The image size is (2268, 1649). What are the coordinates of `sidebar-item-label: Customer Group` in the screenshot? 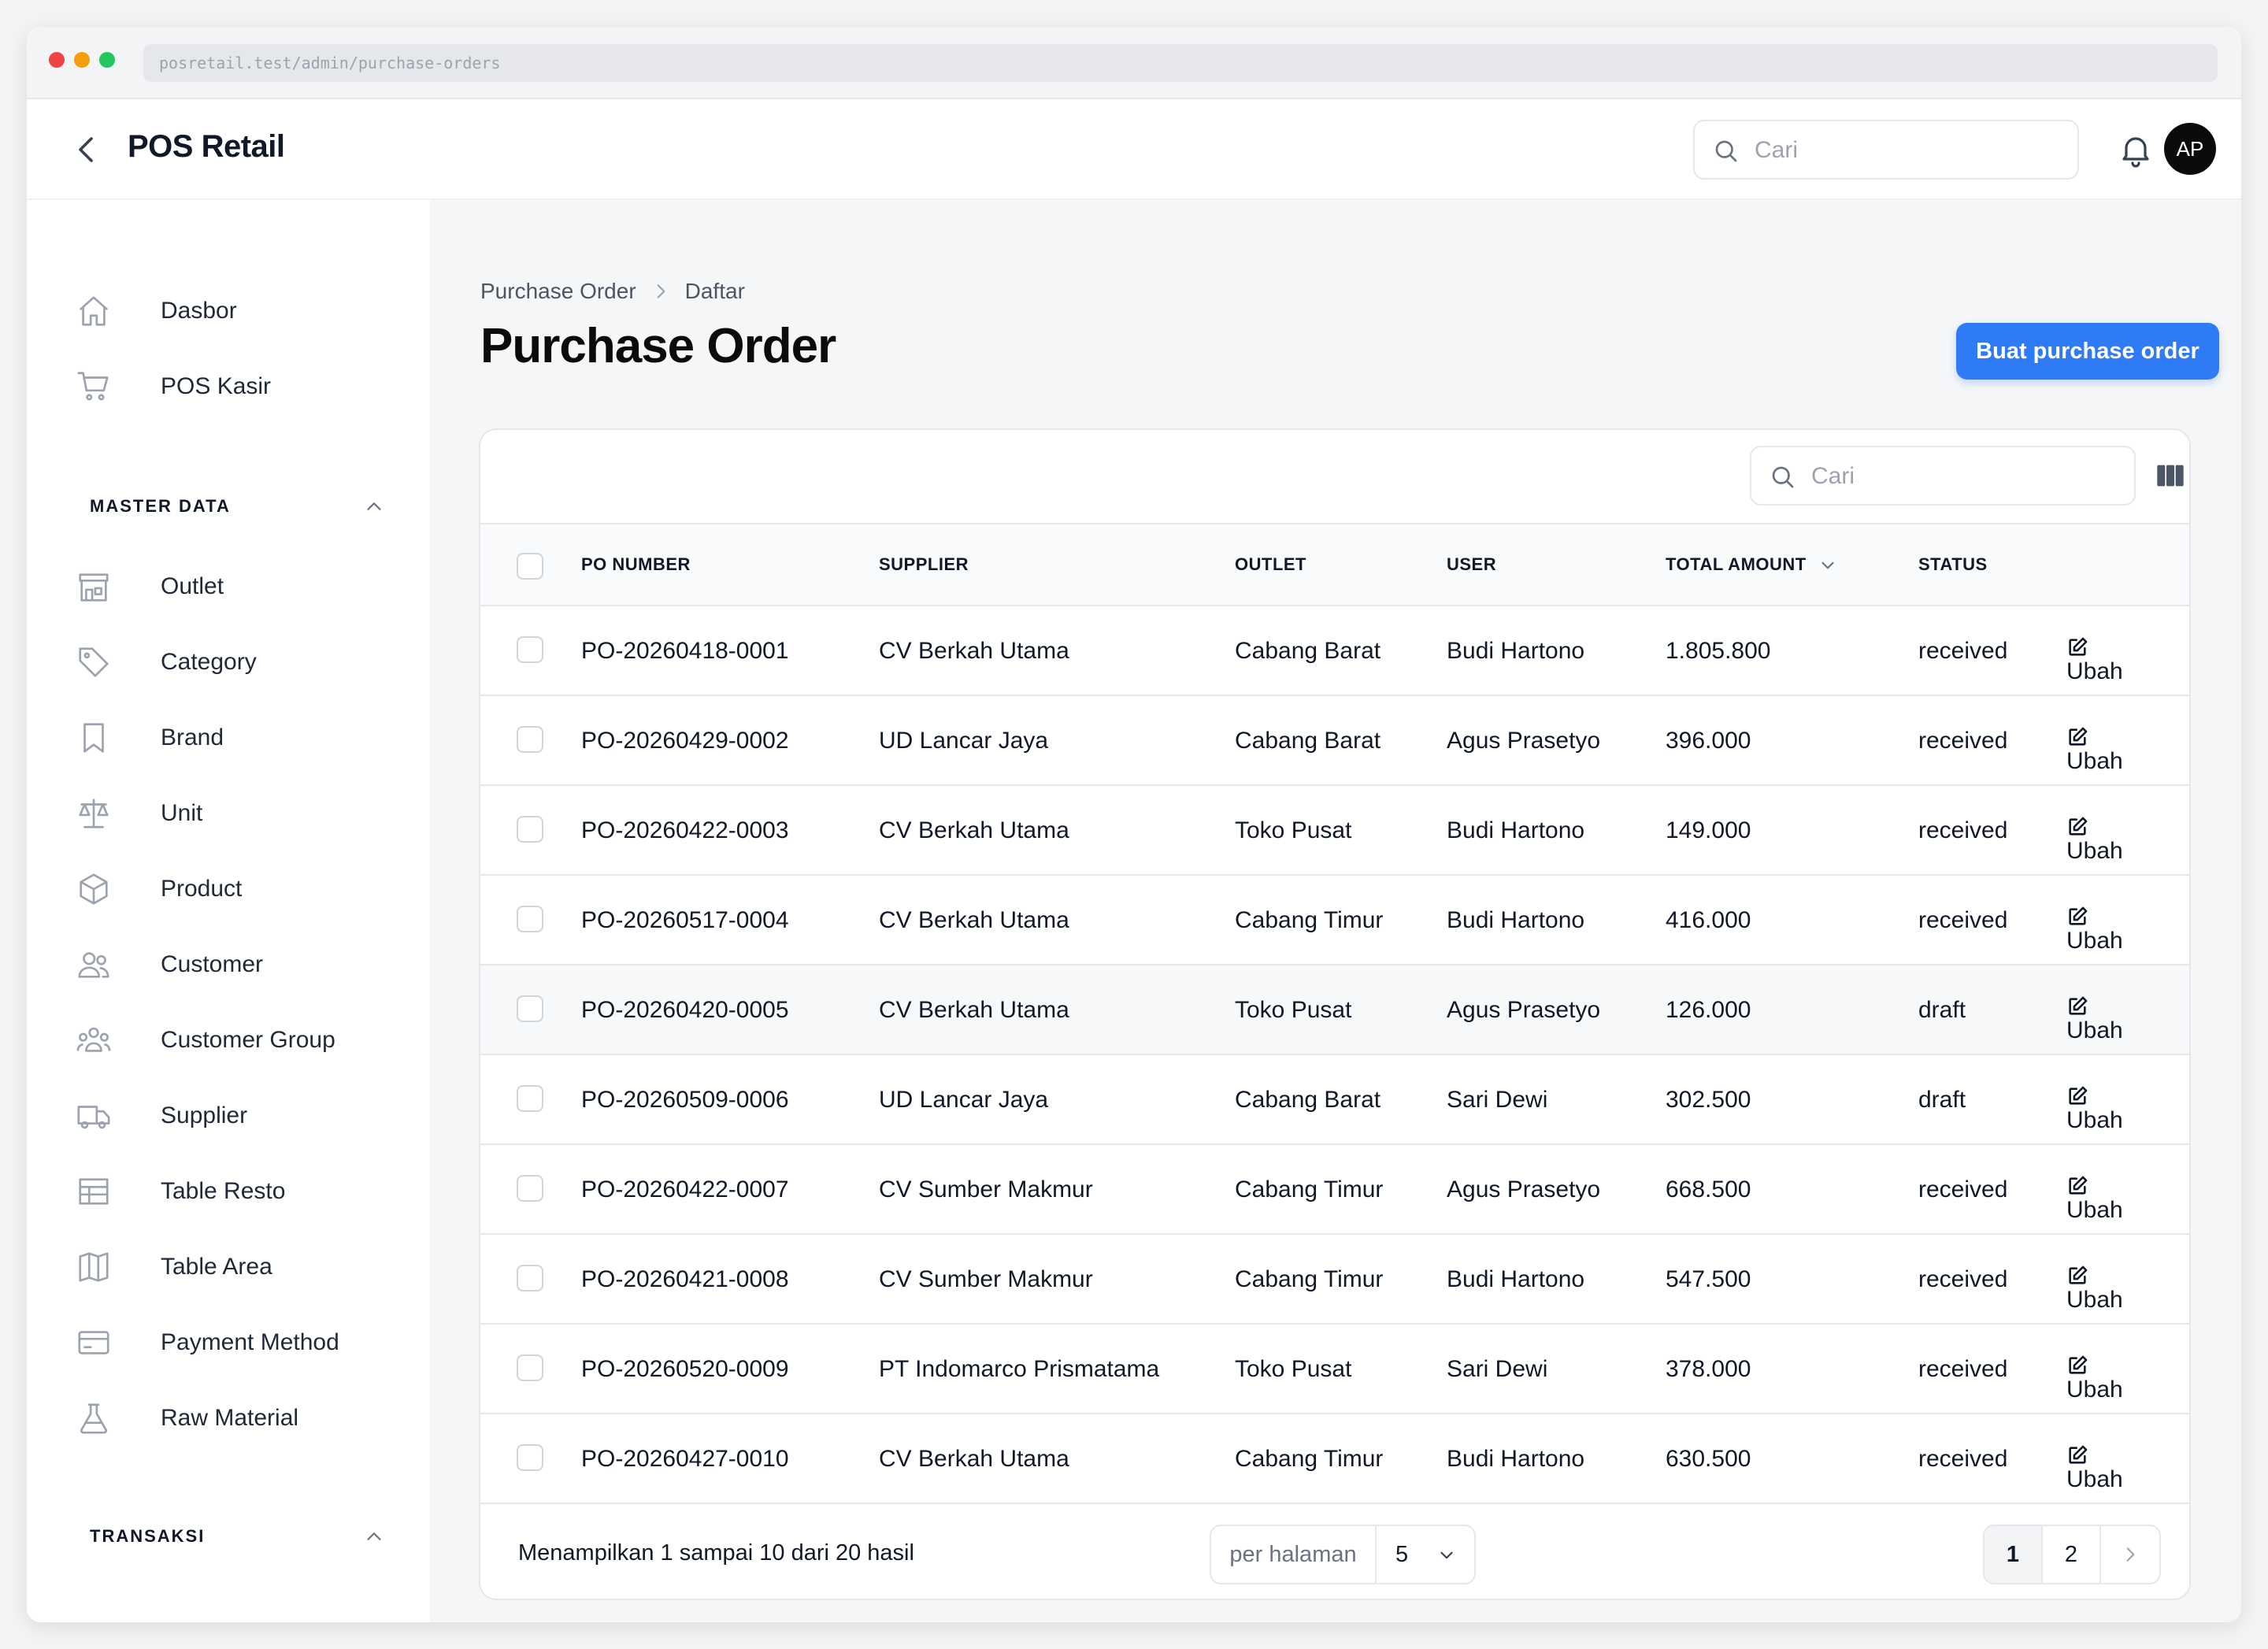 It's located at (248, 1040).